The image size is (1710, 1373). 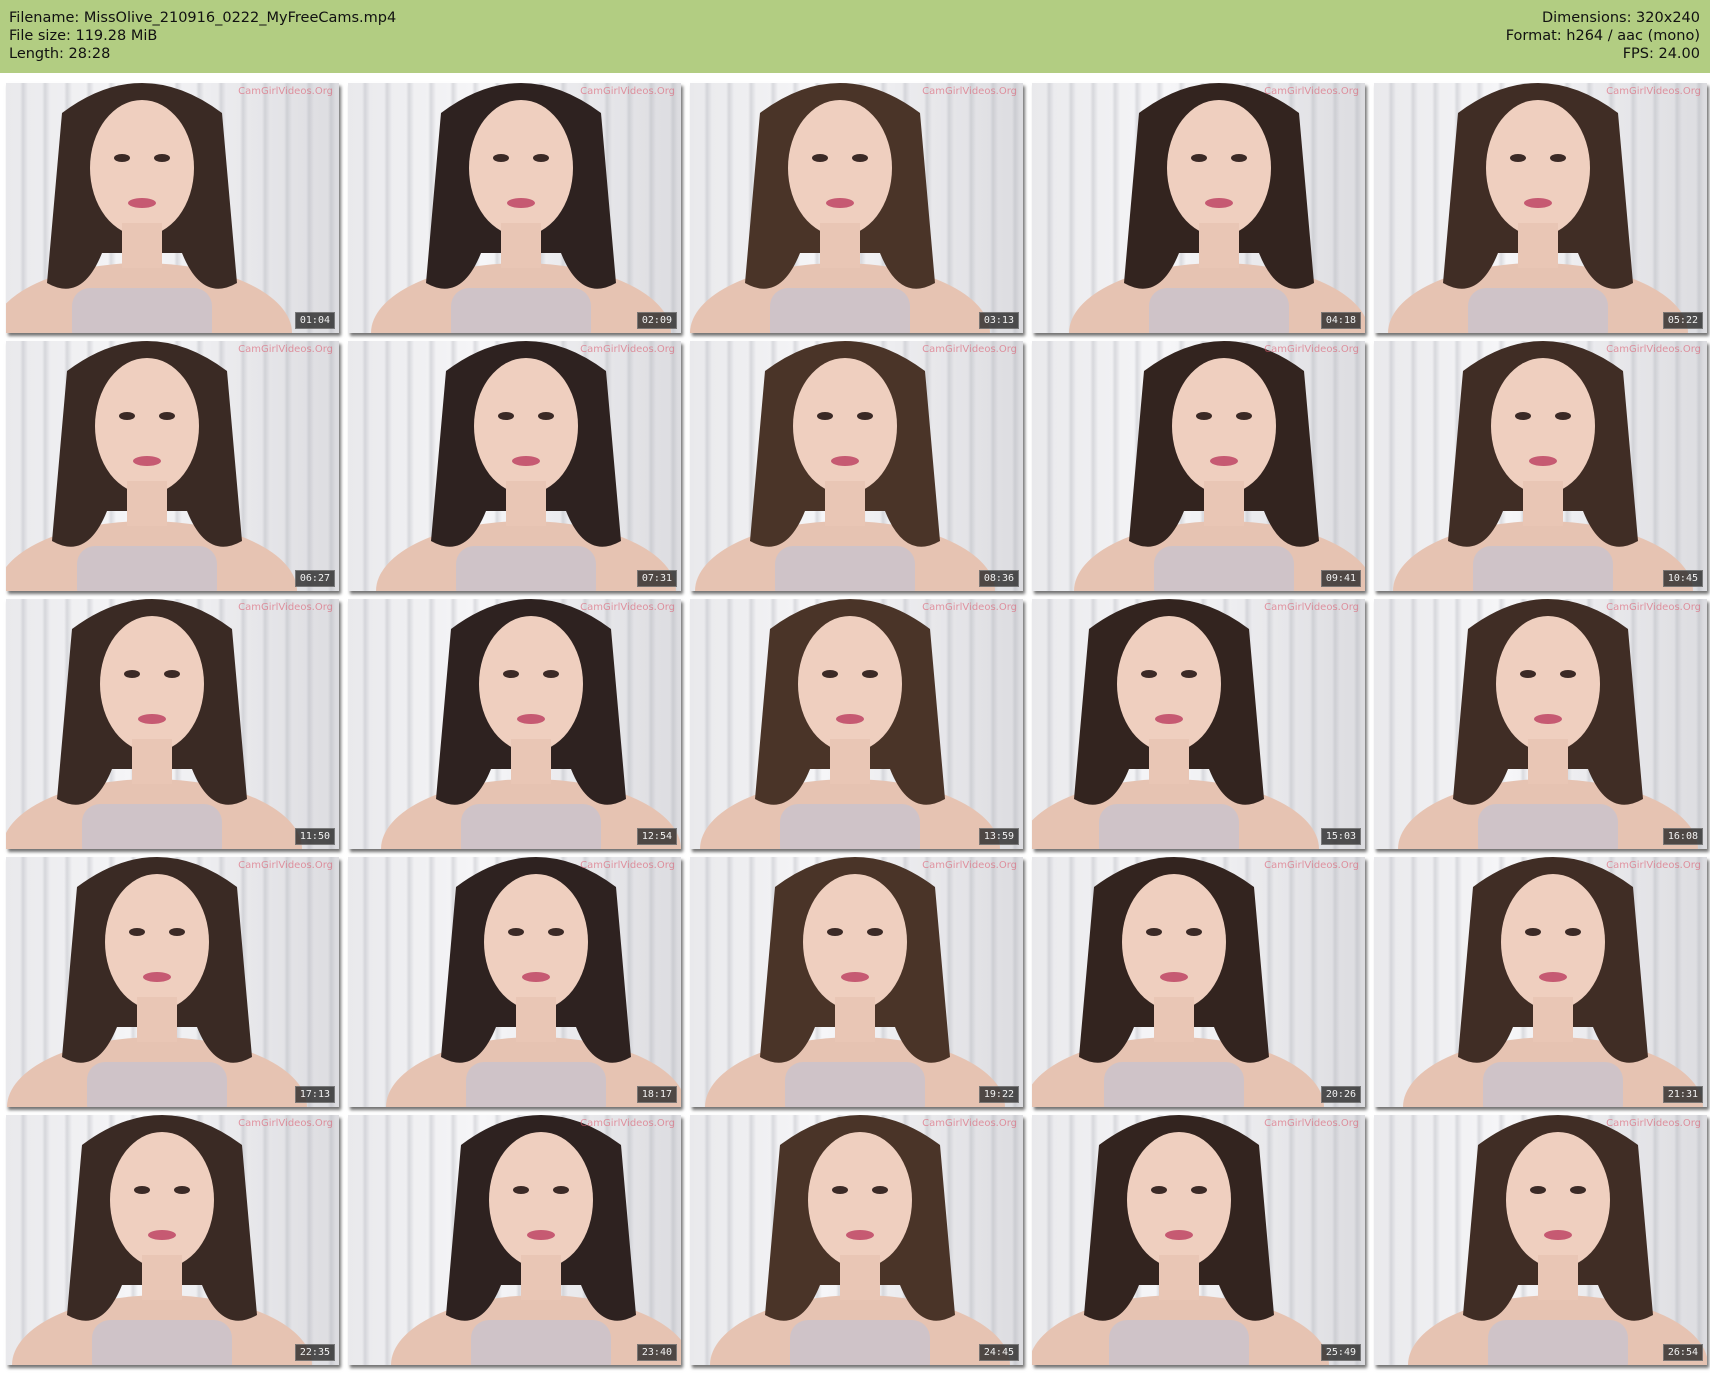 I want to click on length-label: Length: 28:28, so click(x=60, y=54).